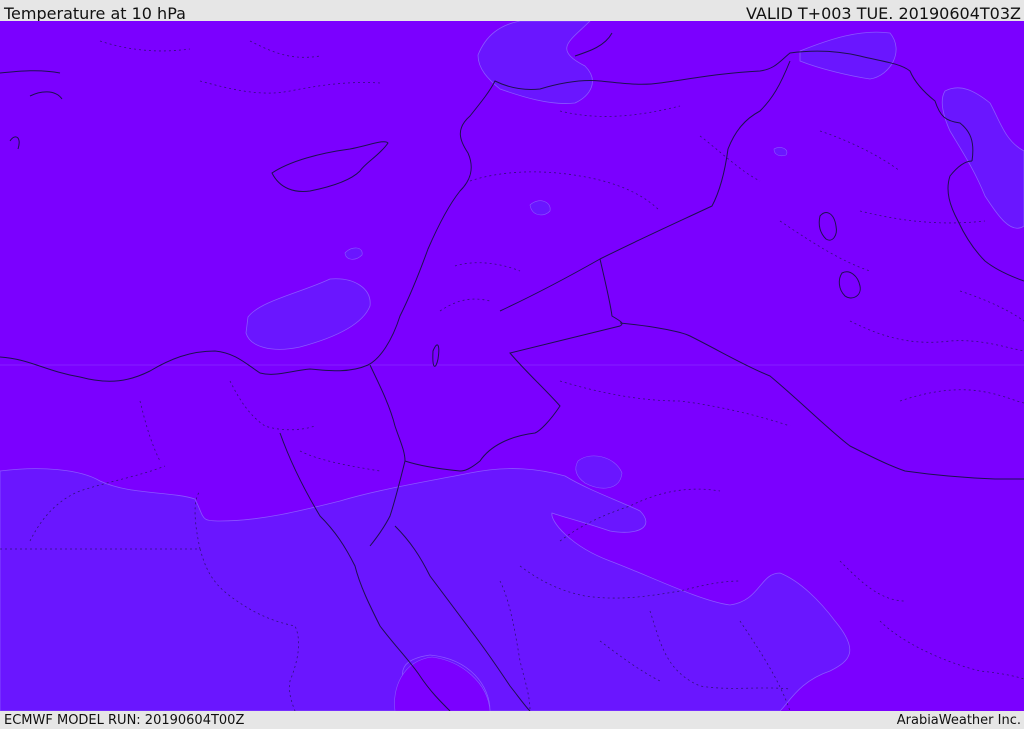 The image size is (1024, 729). What do you see at coordinates (958, 720) in the screenshot?
I see `credit: ArabiaWeather Inc.` at bounding box center [958, 720].